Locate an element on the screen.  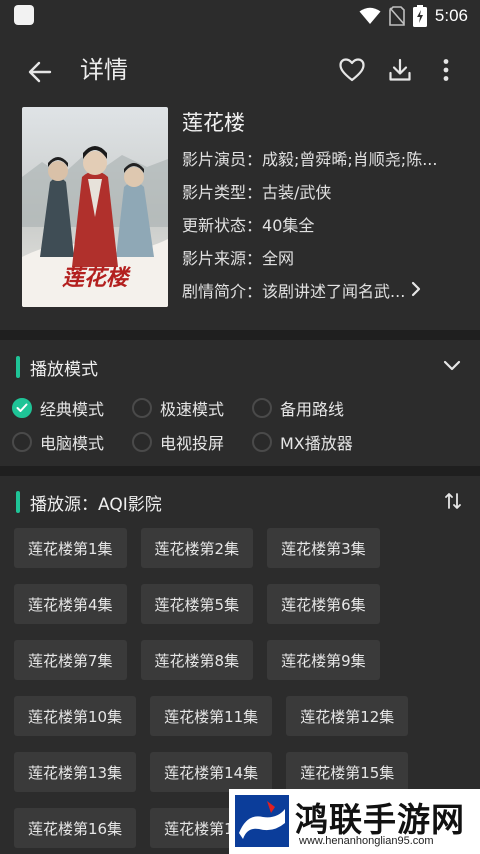
app-bar: 详情 is located at coordinates (240, 70).